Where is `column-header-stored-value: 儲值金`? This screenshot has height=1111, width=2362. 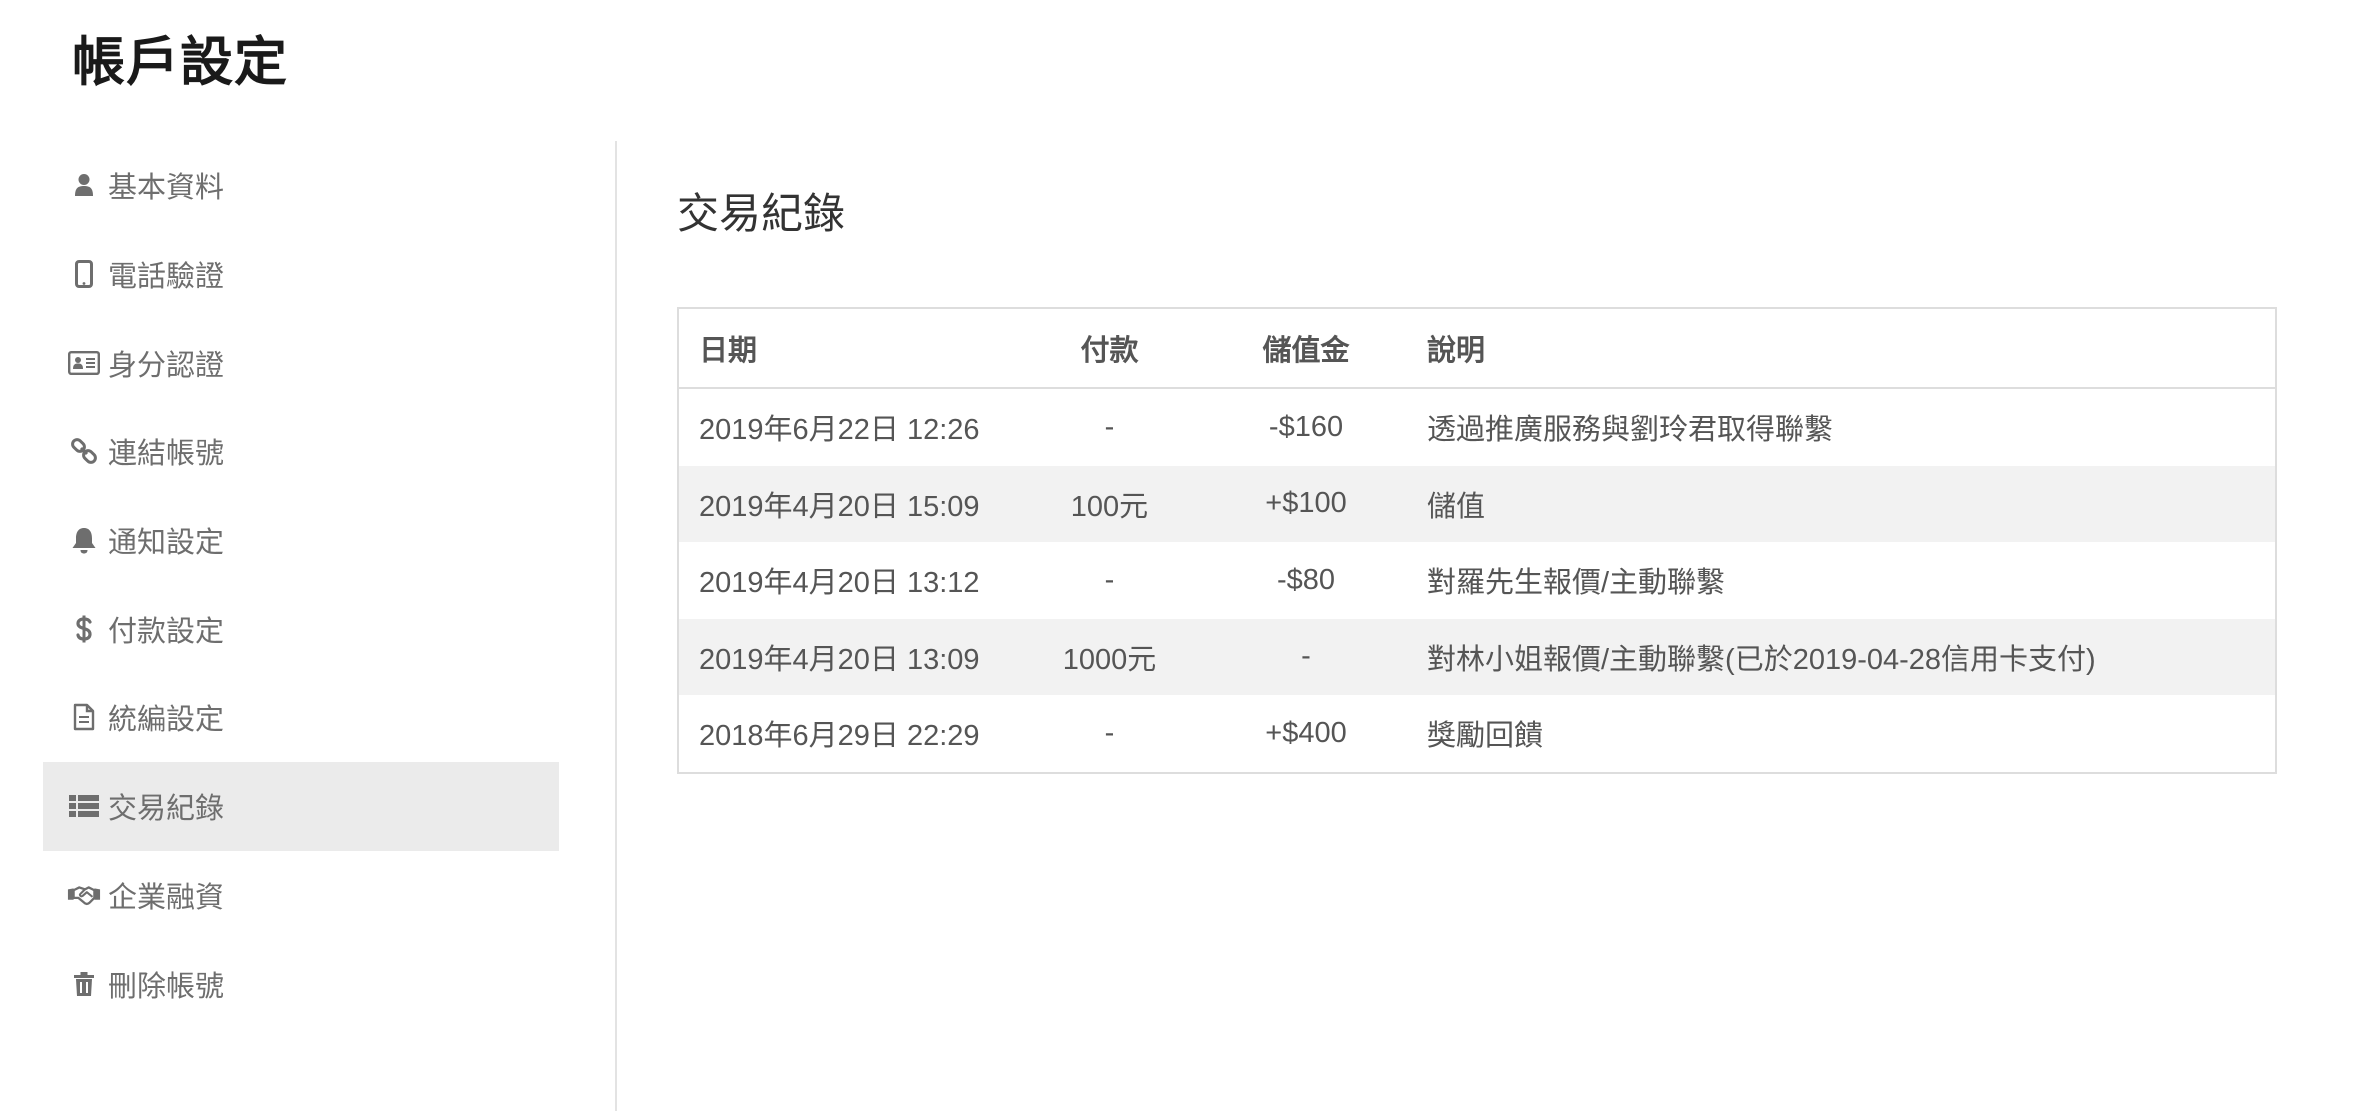
column-header-stored-value: 儲值金 is located at coordinates (1306, 348).